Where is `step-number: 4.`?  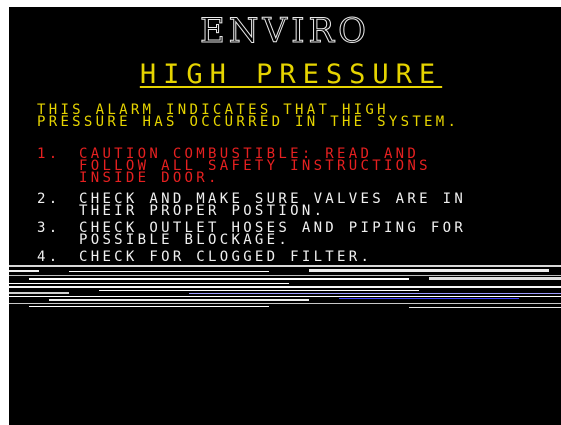
step-number: 4. is located at coordinates (49, 257).